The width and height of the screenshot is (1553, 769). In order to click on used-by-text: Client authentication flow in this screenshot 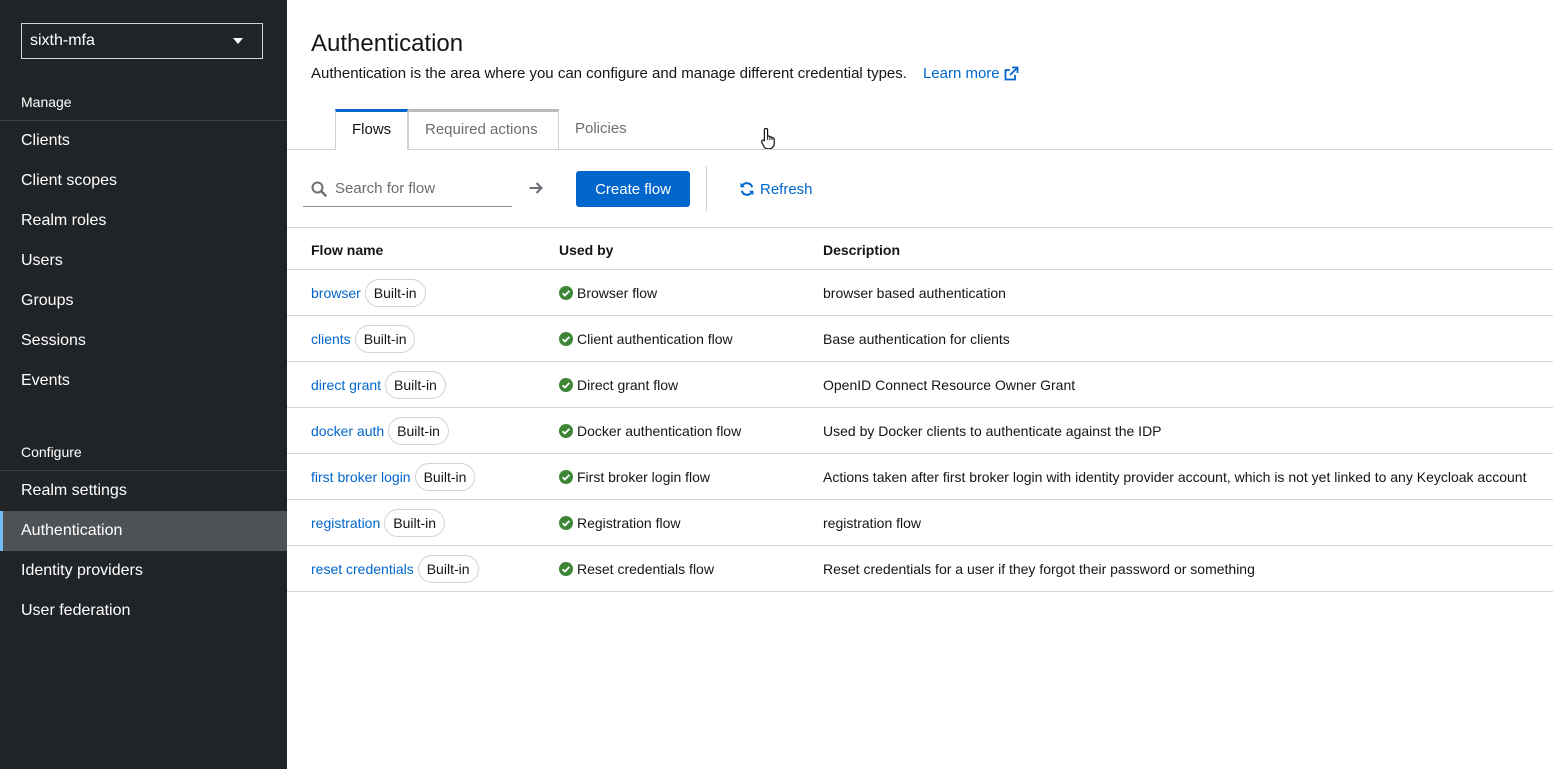, I will do `click(655, 339)`.